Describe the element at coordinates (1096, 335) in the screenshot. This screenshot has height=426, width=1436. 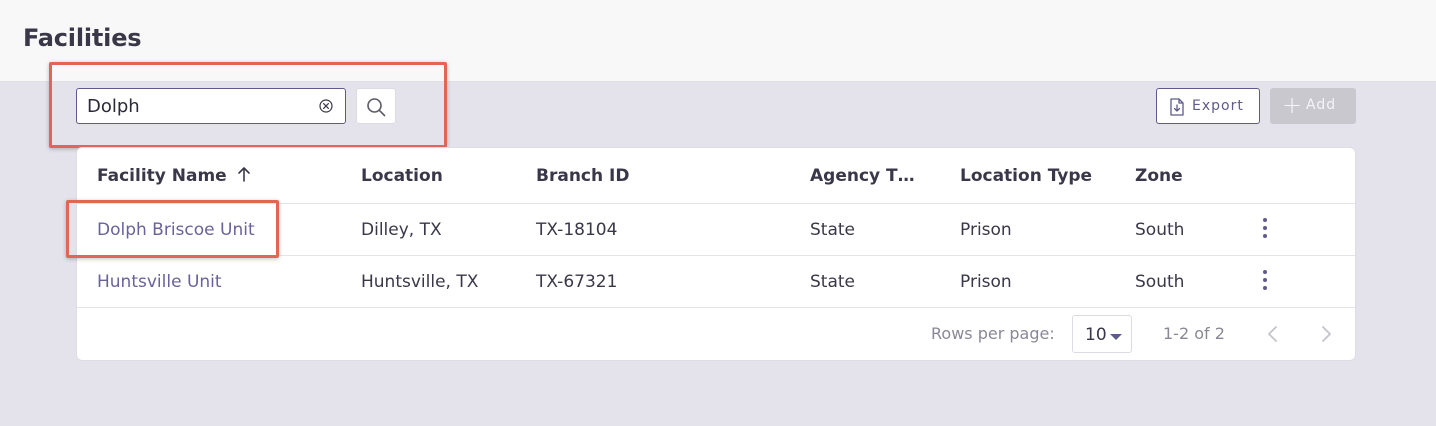
I see `rows-per-page-value: 10` at that location.